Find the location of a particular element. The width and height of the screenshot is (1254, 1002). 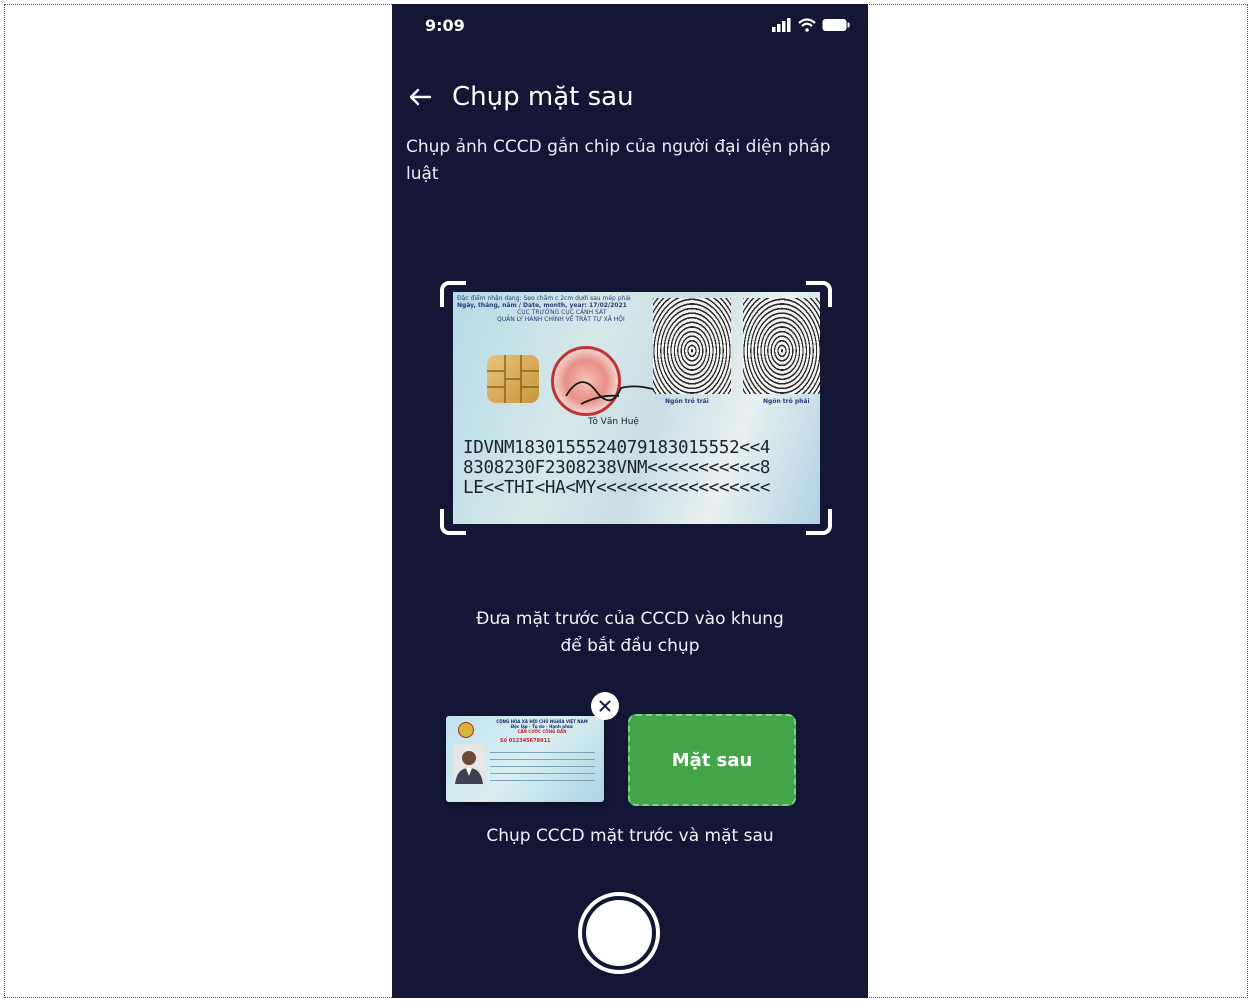

chip-icon is located at coordinates (513, 379).